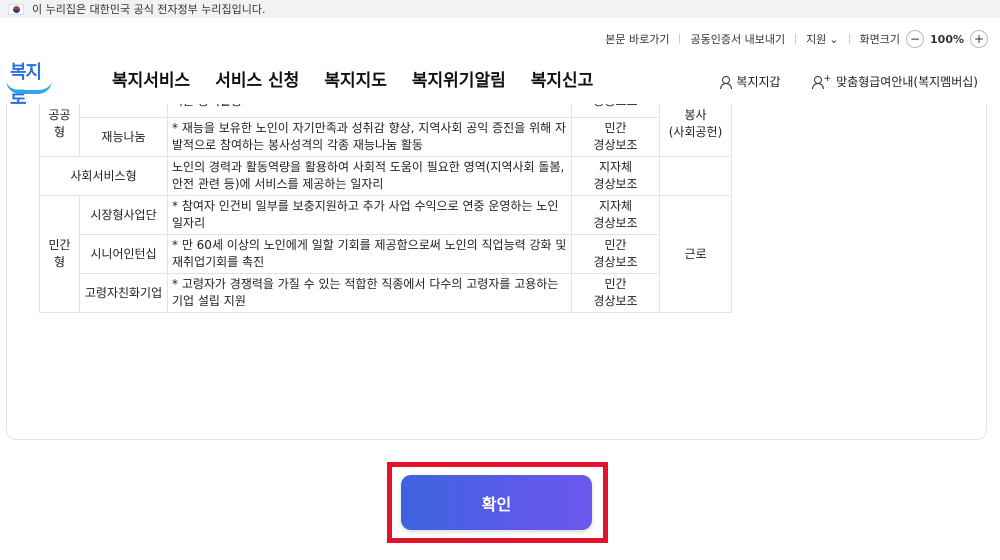 The height and width of the screenshot is (560, 1000). I want to click on membership-link: + 맞춤형급여안내(복지멤버십), so click(894, 81).